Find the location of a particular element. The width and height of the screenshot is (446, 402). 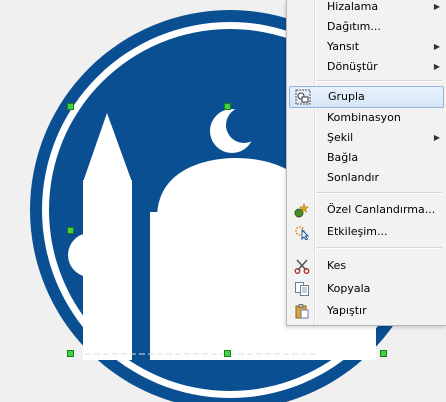

menu-item-finish: Sonlandır is located at coordinates (366, 178).